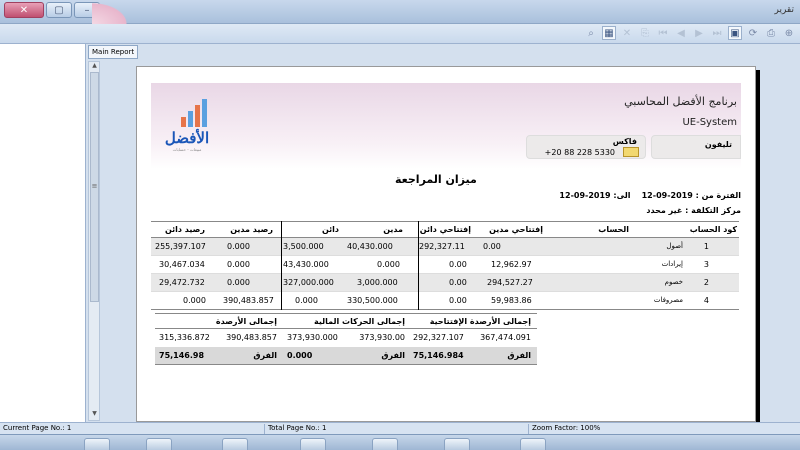  I want to click on summary-title: إجمالى الحركات المالية, so click(347, 321).